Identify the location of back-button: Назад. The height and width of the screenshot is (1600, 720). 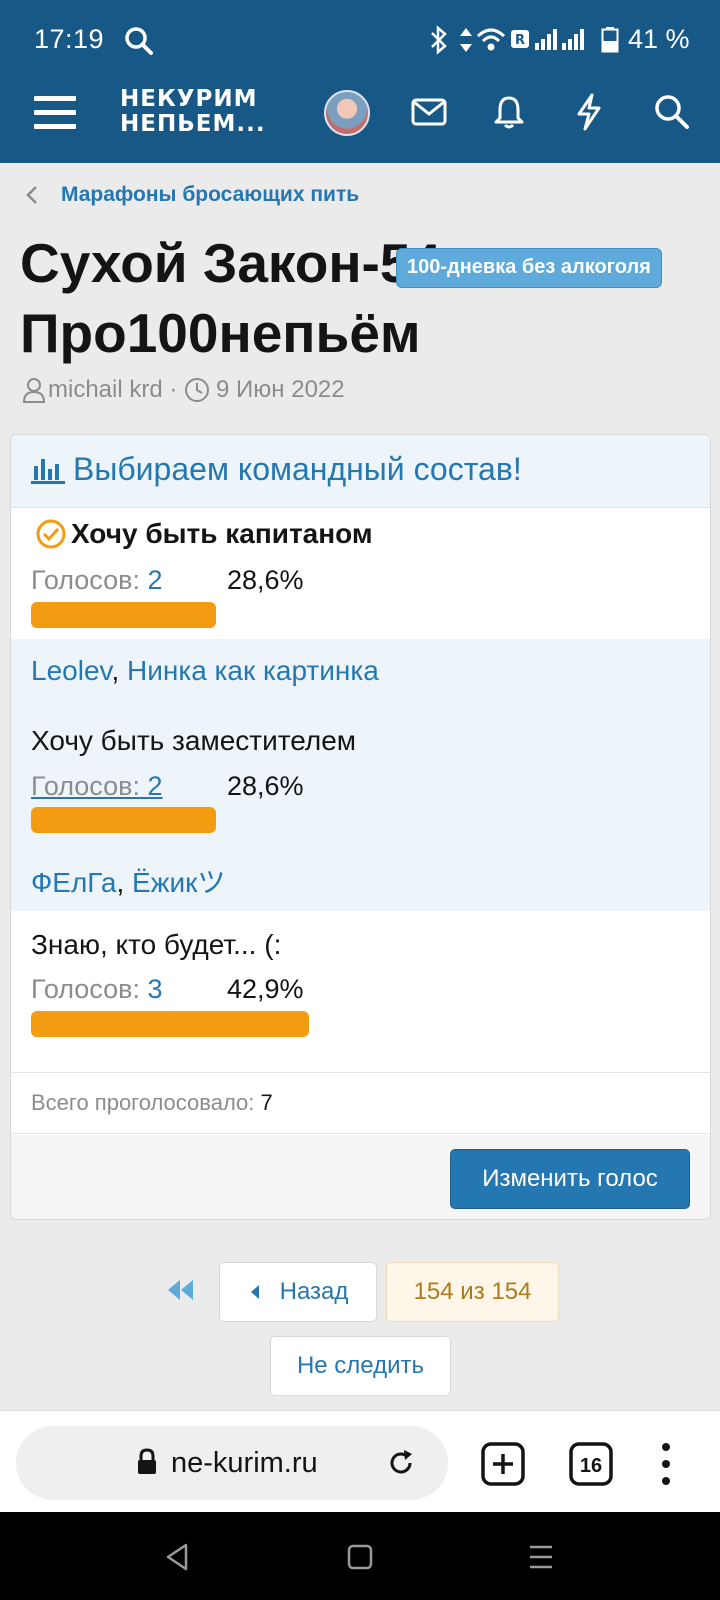
(298, 1292).